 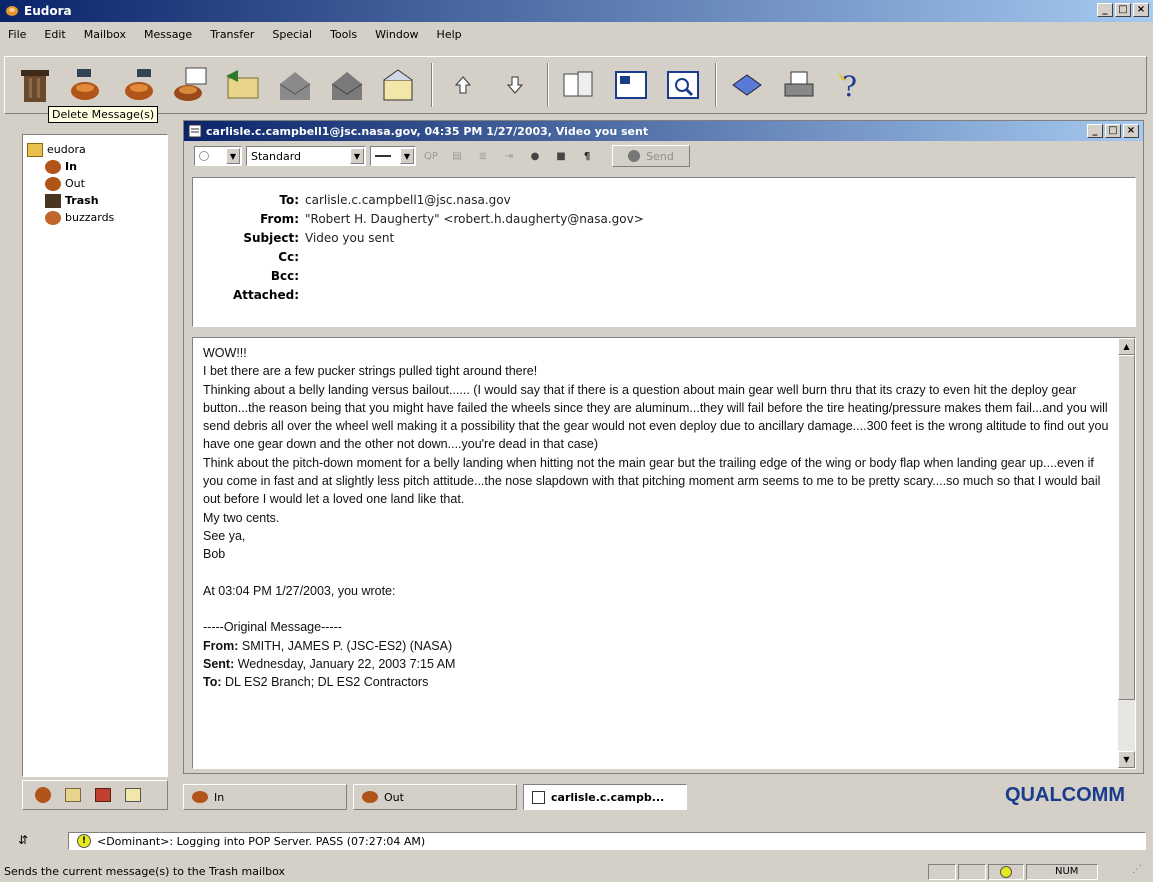 I want to click on left-pane-tabs, so click(x=95, y=795).